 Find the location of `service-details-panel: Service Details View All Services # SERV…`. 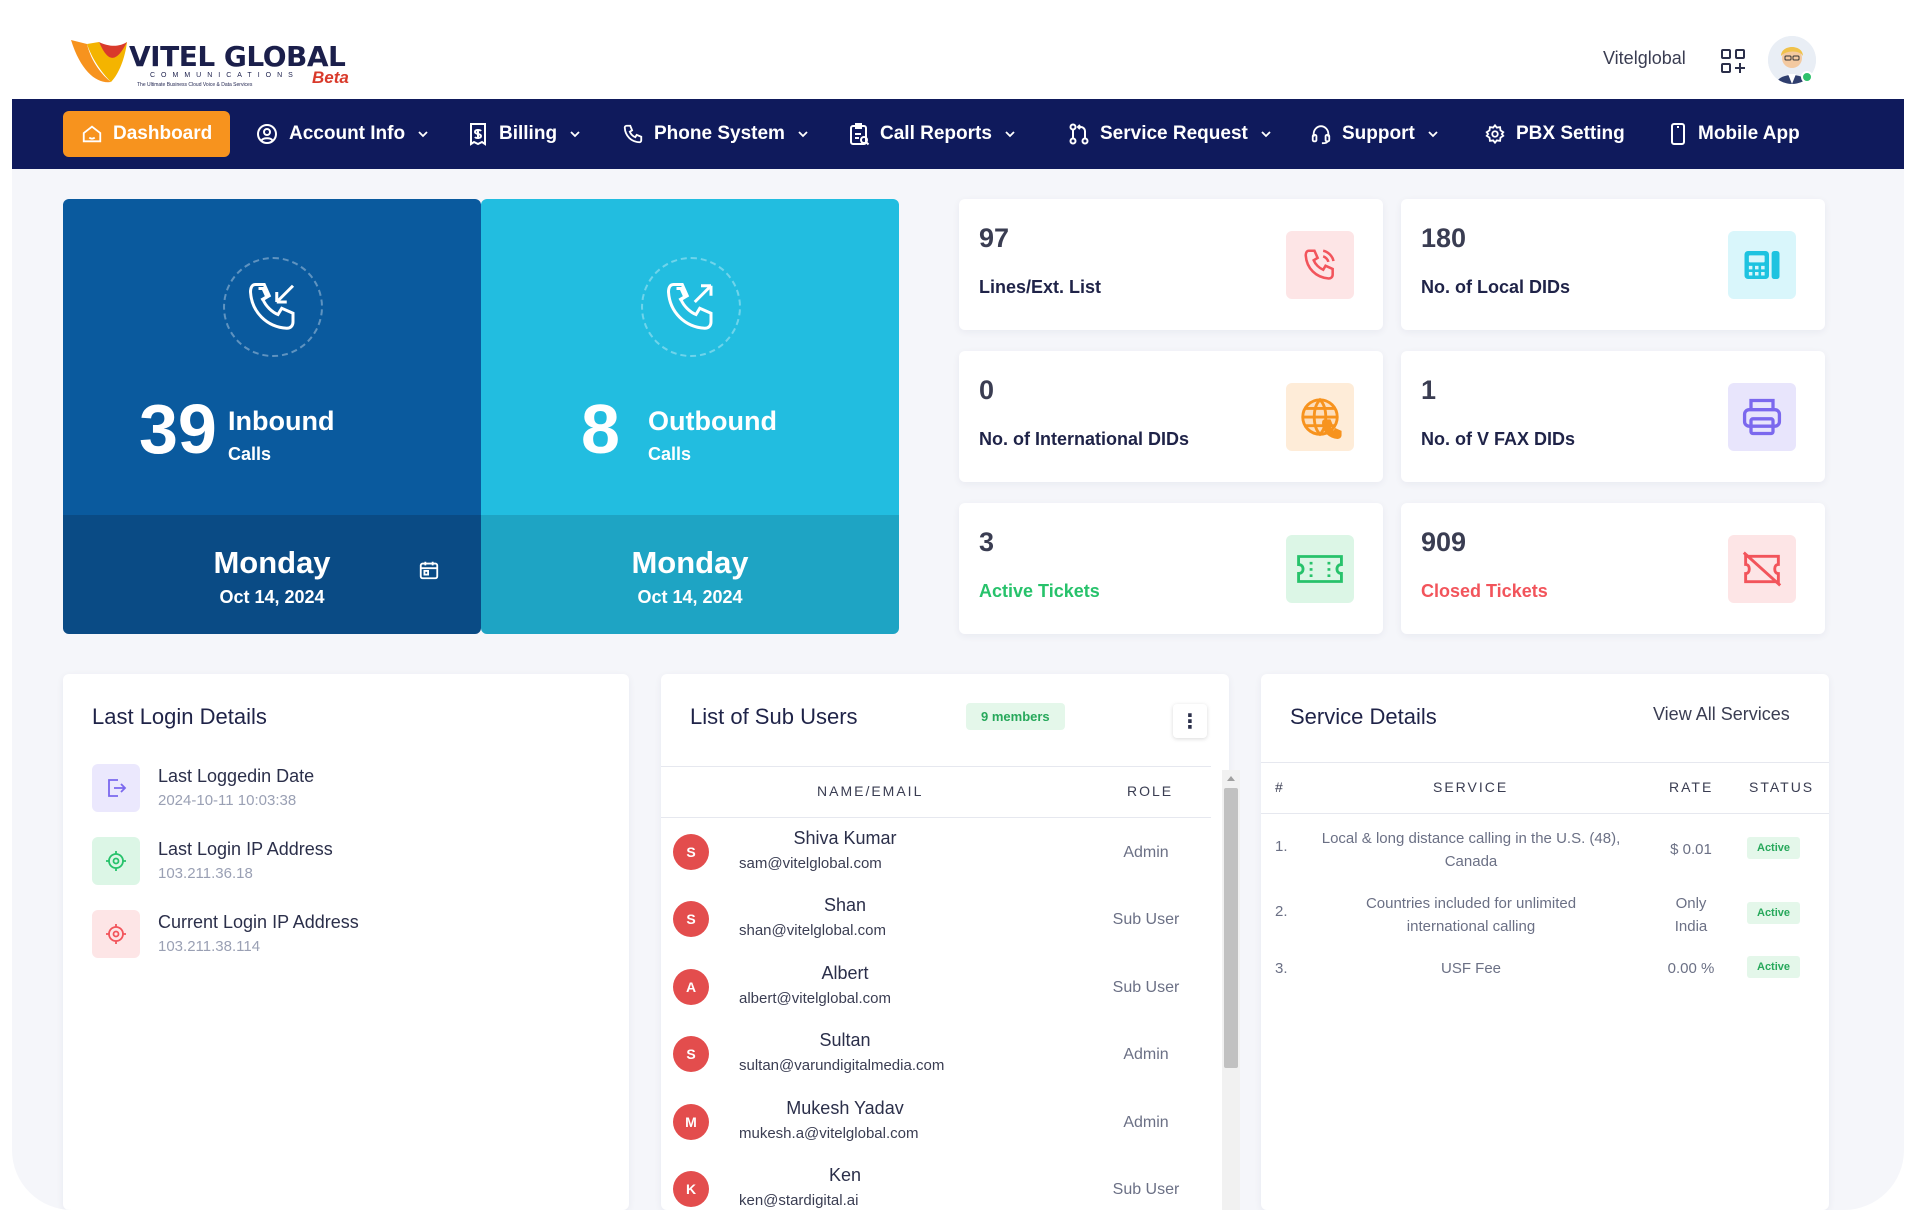

service-details-panel: Service Details View All Services # SERV… is located at coordinates (1545, 942).